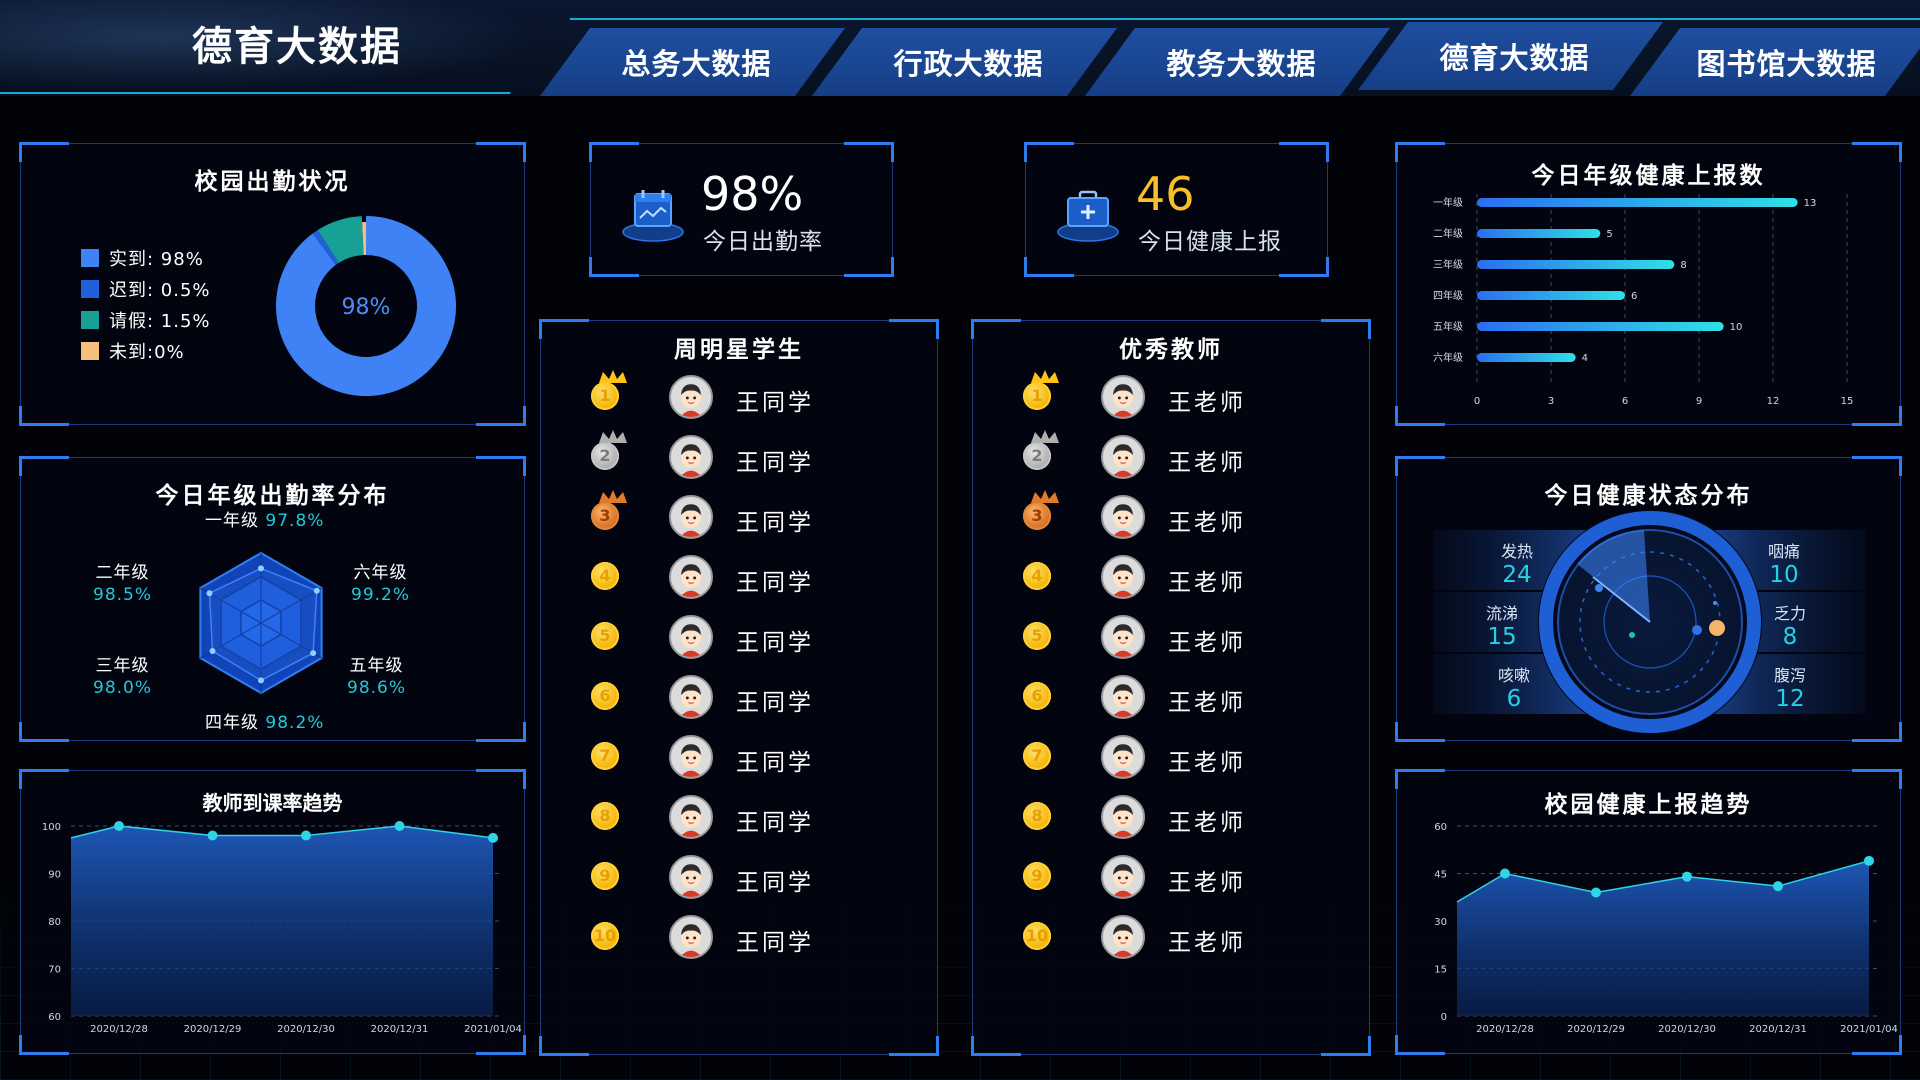  I want to click on x-tick-label: 2020/12/30, so click(306, 1029).